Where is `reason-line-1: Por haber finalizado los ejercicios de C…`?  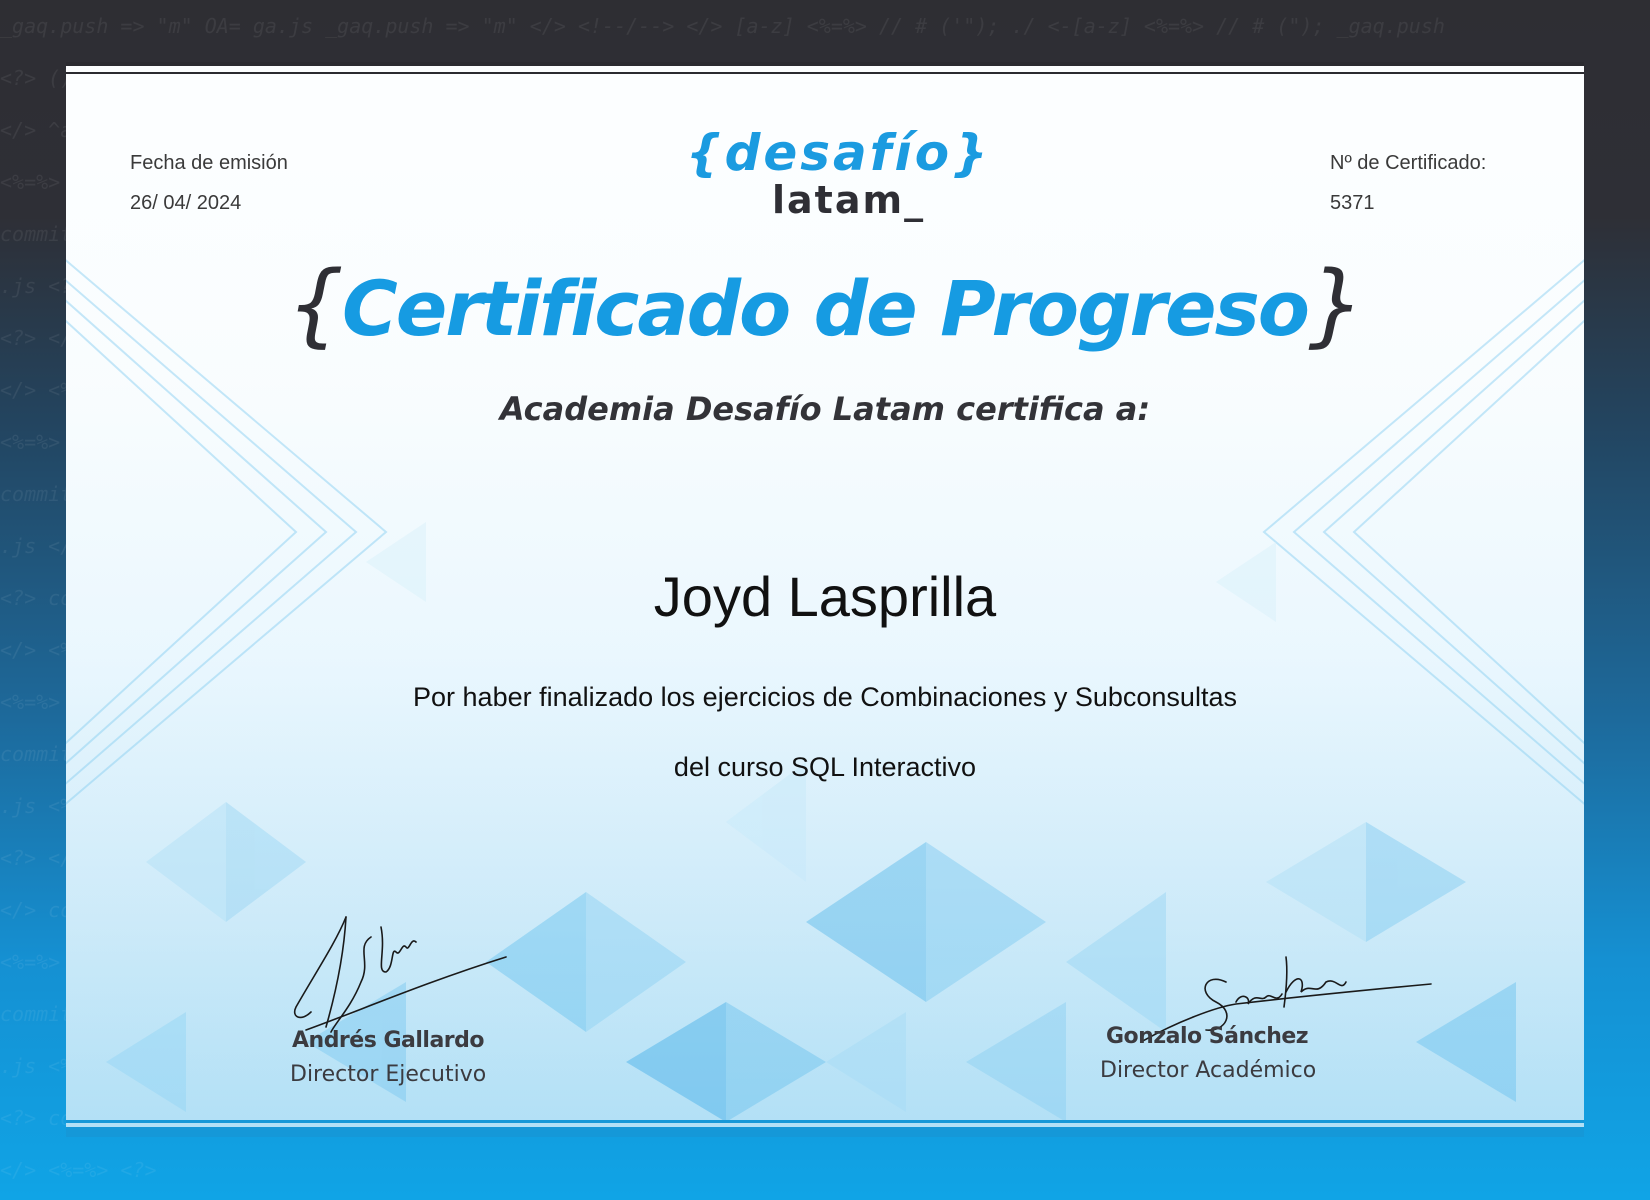 reason-line-1: Por haber finalizado los ejercicios de C… is located at coordinates (825, 697).